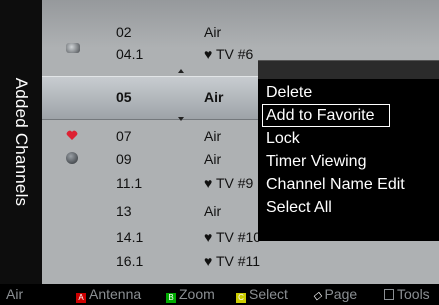 Image resolution: width=439 pixels, height=305 pixels. Describe the element at coordinates (350, 92) in the screenshot. I see `menu-item-delete: Delete` at that location.